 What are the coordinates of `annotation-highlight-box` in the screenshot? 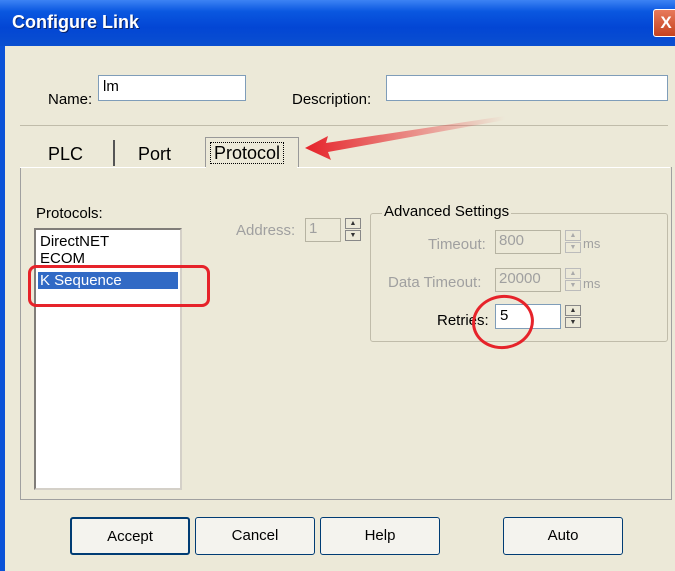 It's located at (119, 286).